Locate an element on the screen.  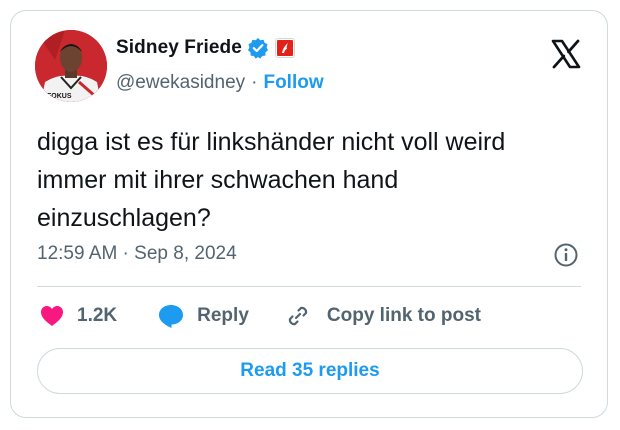
avatar-image: FOKUS is located at coordinates (71, 66).